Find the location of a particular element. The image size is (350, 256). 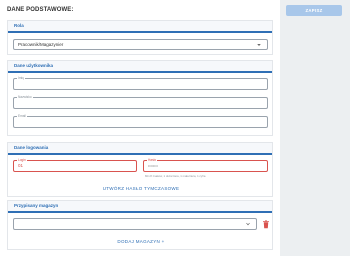

password-field: Hasło •••••••• is located at coordinates (205, 165).